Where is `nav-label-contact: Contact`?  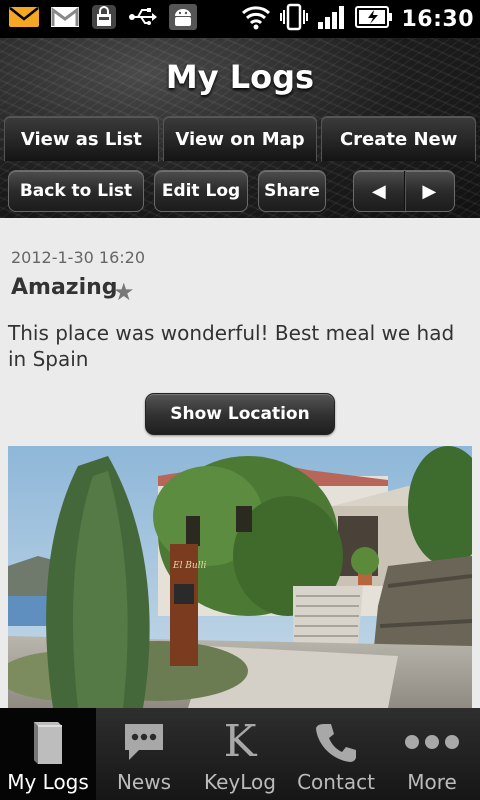
nav-label-contact: Contact is located at coordinates (336, 782).